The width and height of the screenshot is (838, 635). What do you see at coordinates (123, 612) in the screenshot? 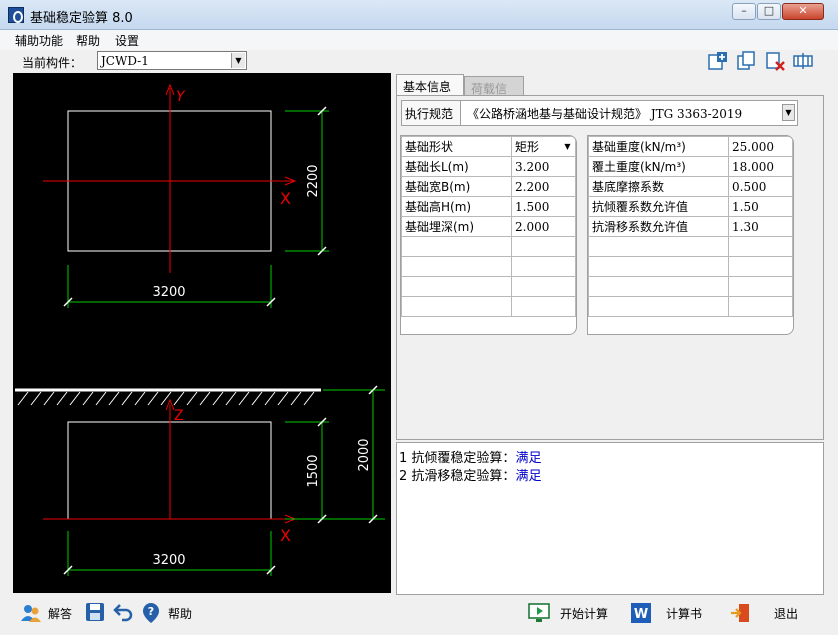
I see `undo-icon` at bounding box center [123, 612].